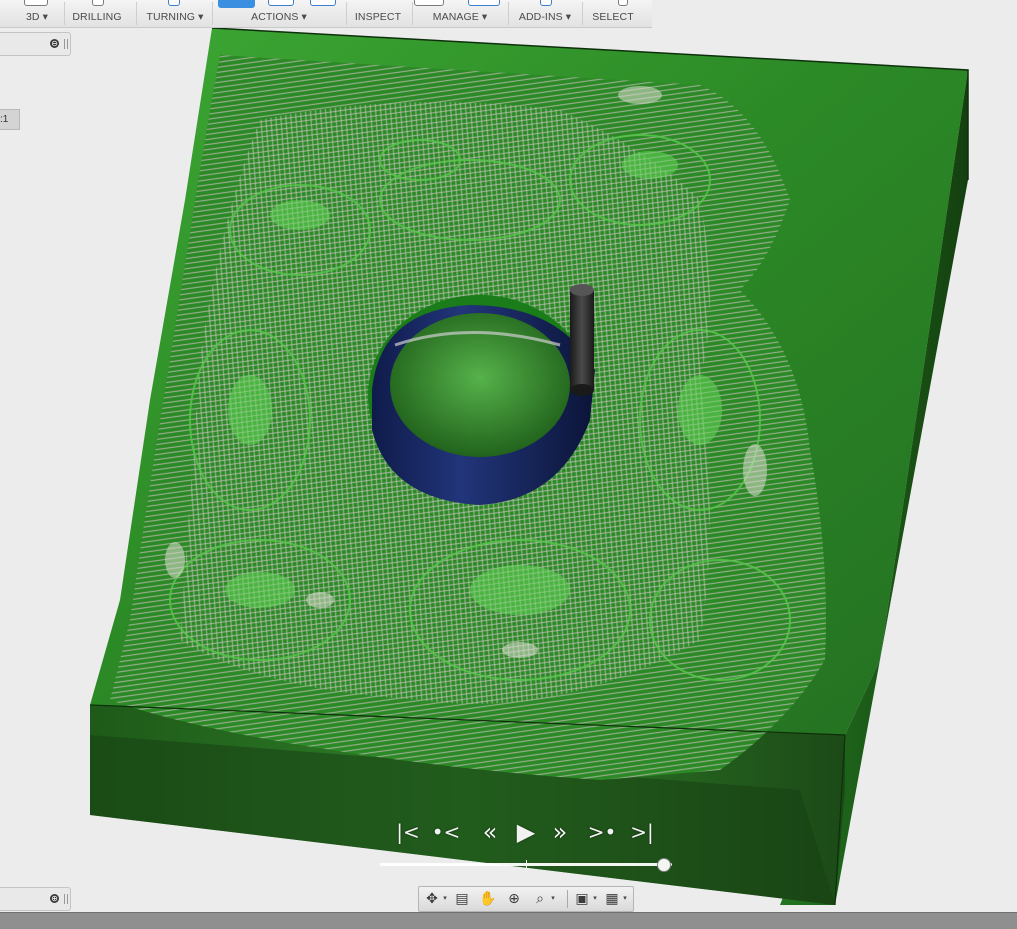 The width and height of the screenshot is (1017, 929). What do you see at coordinates (36, 17) in the screenshot?
I see `toolbar-label: 3D ▾` at bounding box center [36, 17].